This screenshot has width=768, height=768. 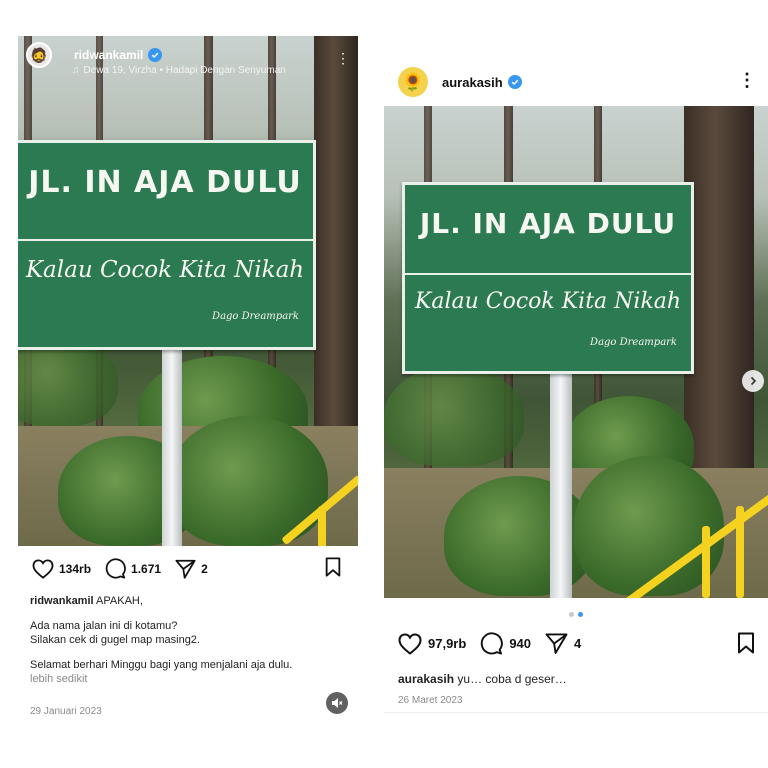 I want to click on carousel-dot, so click(x=571, y=614).